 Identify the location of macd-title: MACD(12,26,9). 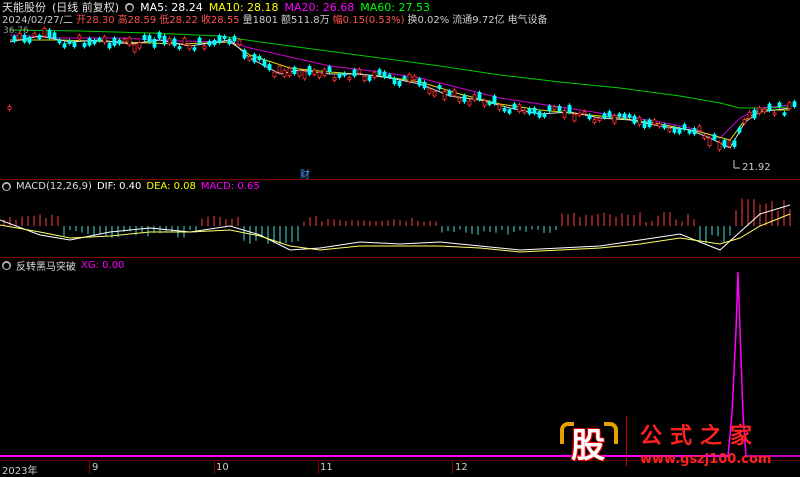
(54, 186).